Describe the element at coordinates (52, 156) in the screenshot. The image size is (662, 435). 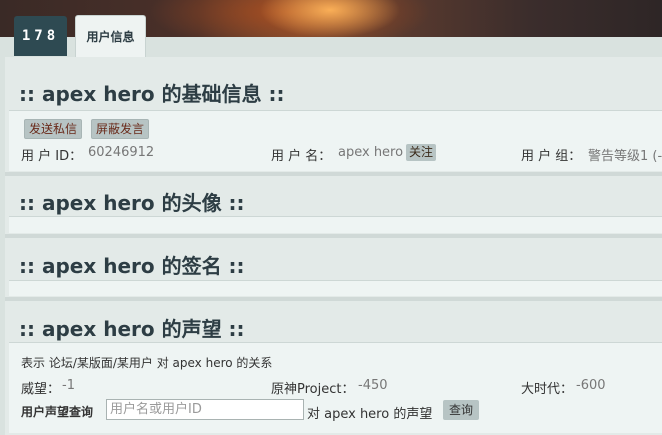
I see `uid-label: 用 户 ID：` at that location.